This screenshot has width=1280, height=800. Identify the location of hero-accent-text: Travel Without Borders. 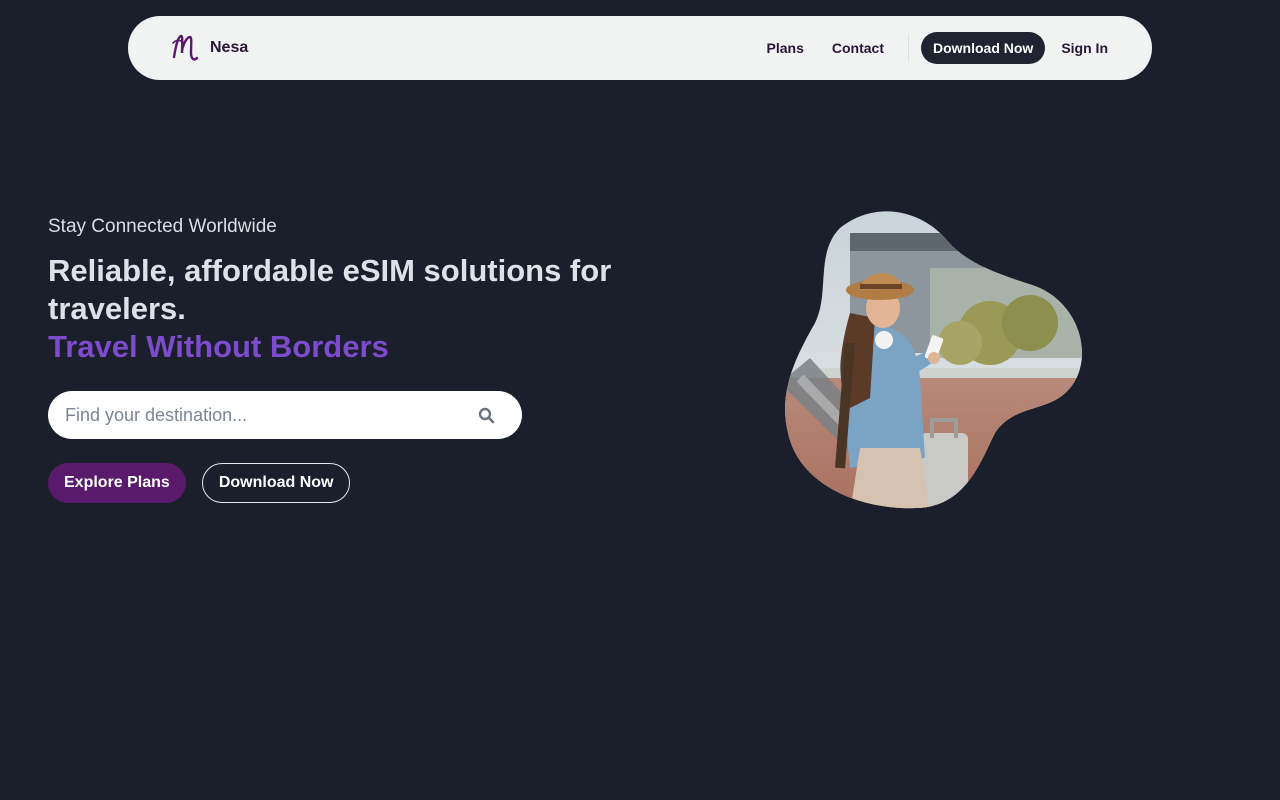
(218, 346).